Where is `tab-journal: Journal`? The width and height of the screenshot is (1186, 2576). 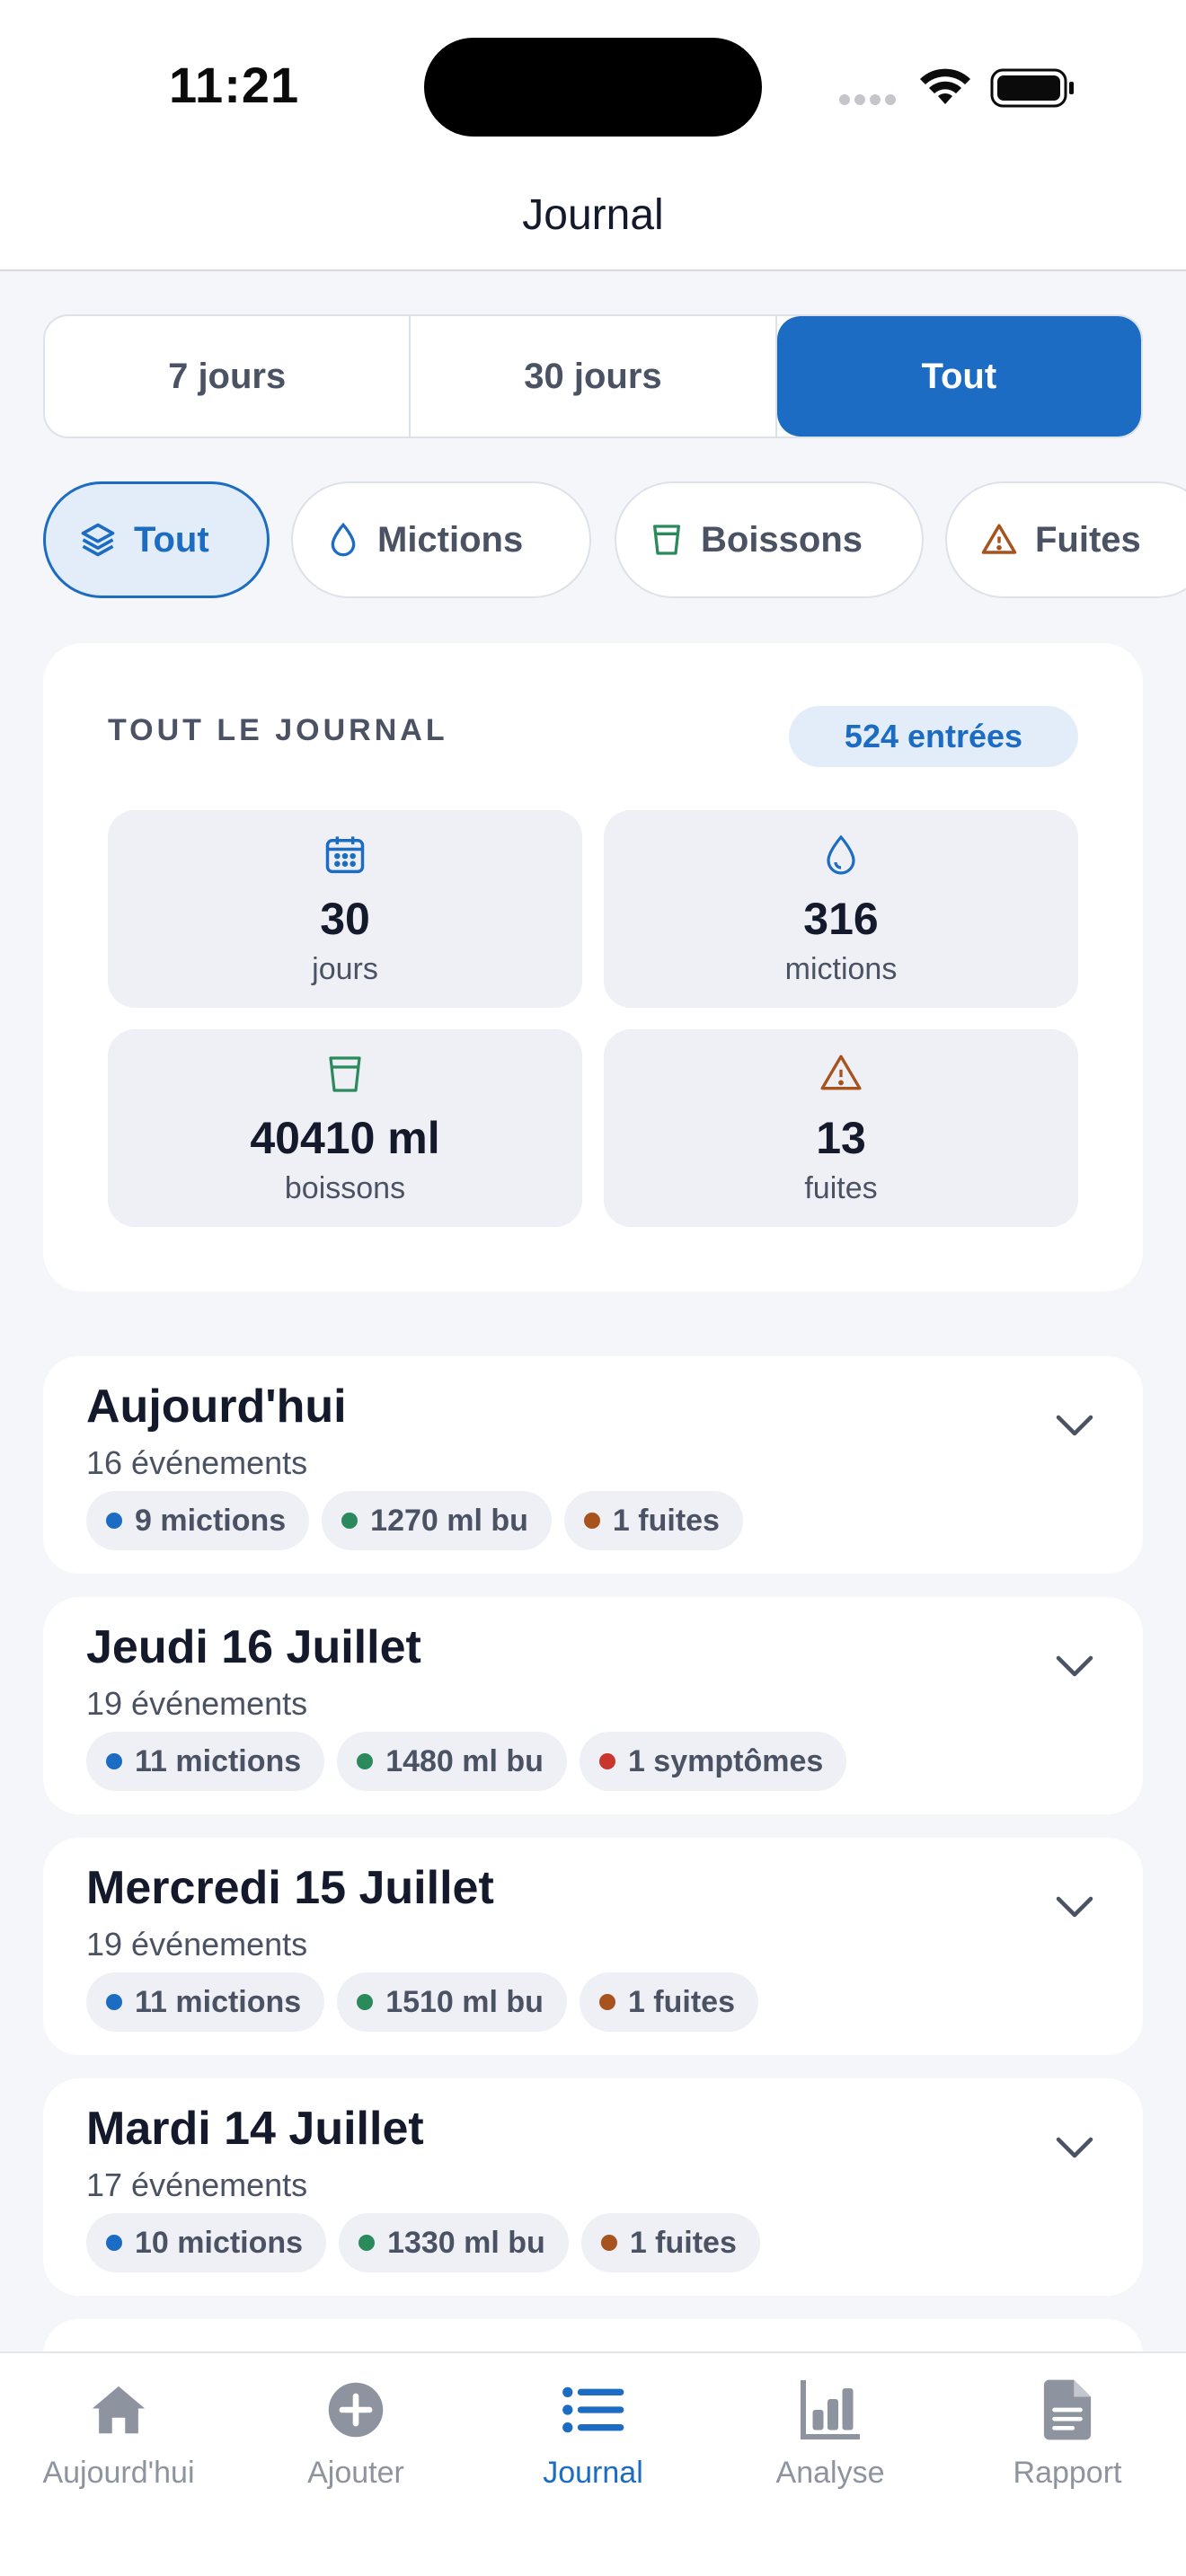
tab-journal: Journal is located at coordinates (593, 2440).